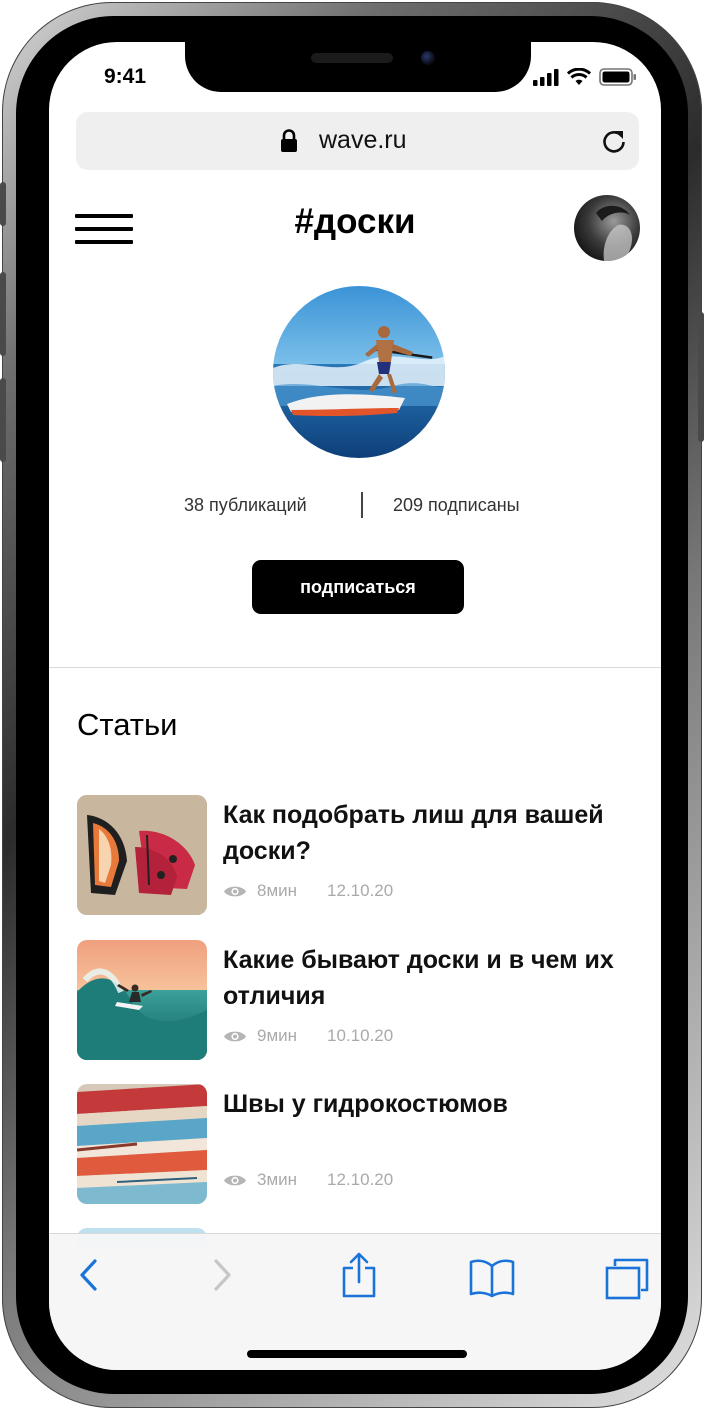 Image resolution: width=705 pixels, height=1412 pixels. Describe the element at coordinates (362, 505) in the screenshot. I see `stats-divider` at that location.